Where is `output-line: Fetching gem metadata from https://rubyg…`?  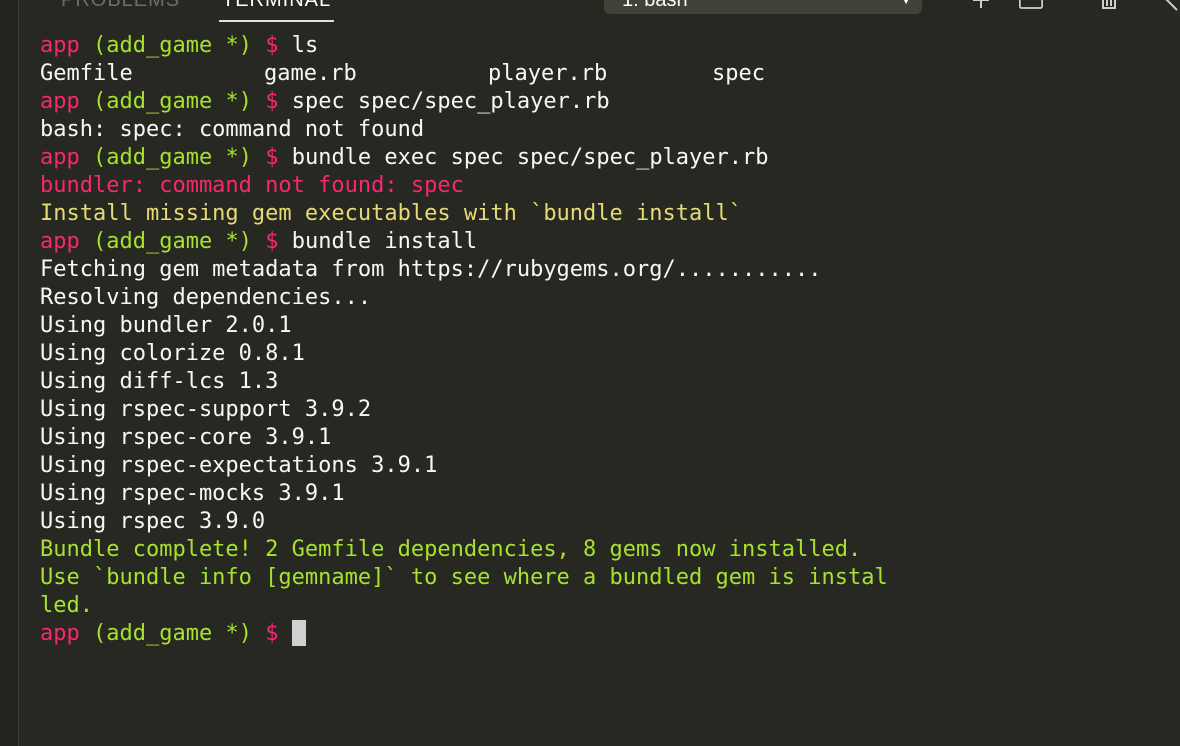
output-line: Fetching gem metadata from https://rubyg… is located at coordinates (610, 270).